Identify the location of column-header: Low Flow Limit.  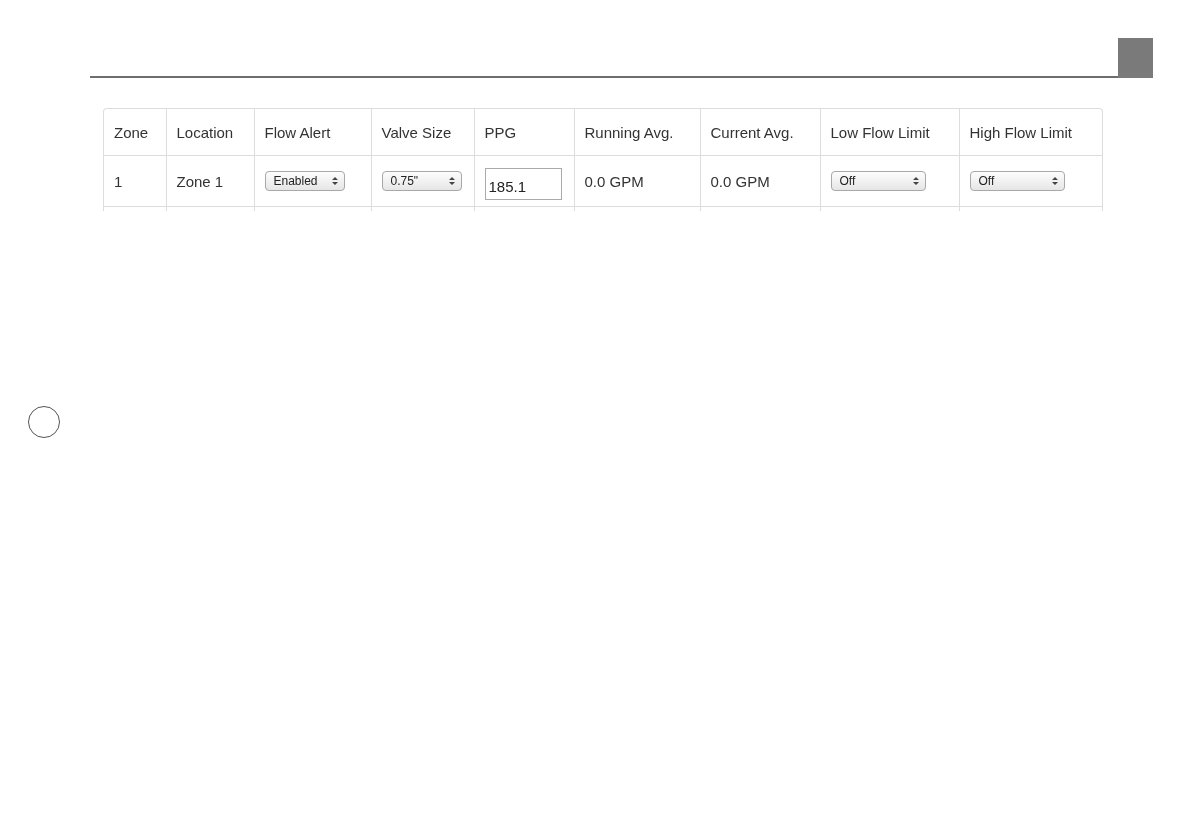
(889, 132).